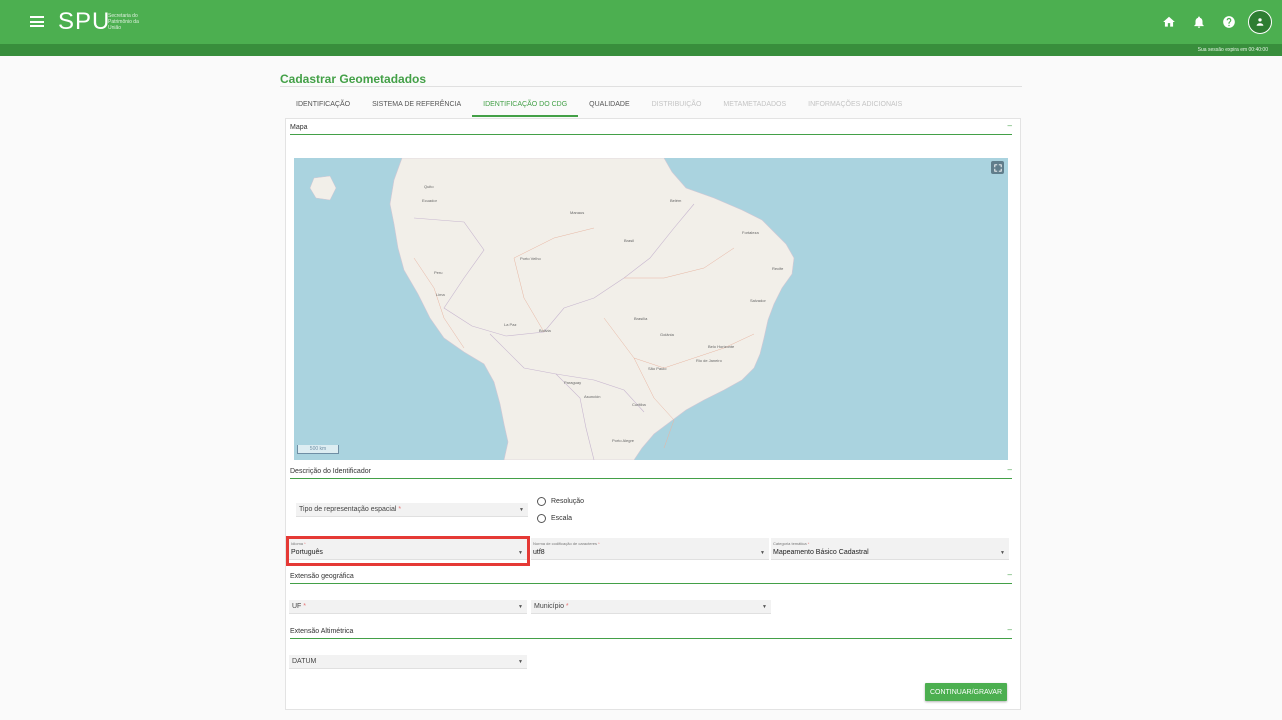  What do you see at coordinates (577, 212) in the screenshot?
I see `map-label-manaus: Manaus` at bounding box center [577, 212].